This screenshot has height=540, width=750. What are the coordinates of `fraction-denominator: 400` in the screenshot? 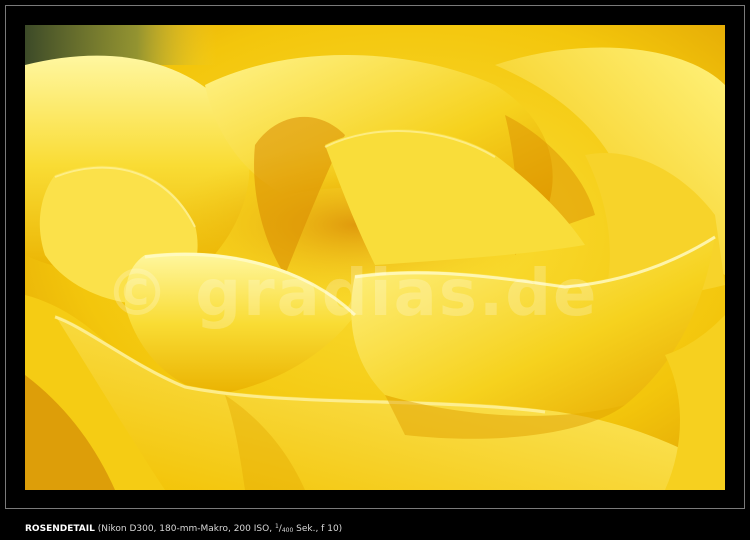 It's located at (287, 530).